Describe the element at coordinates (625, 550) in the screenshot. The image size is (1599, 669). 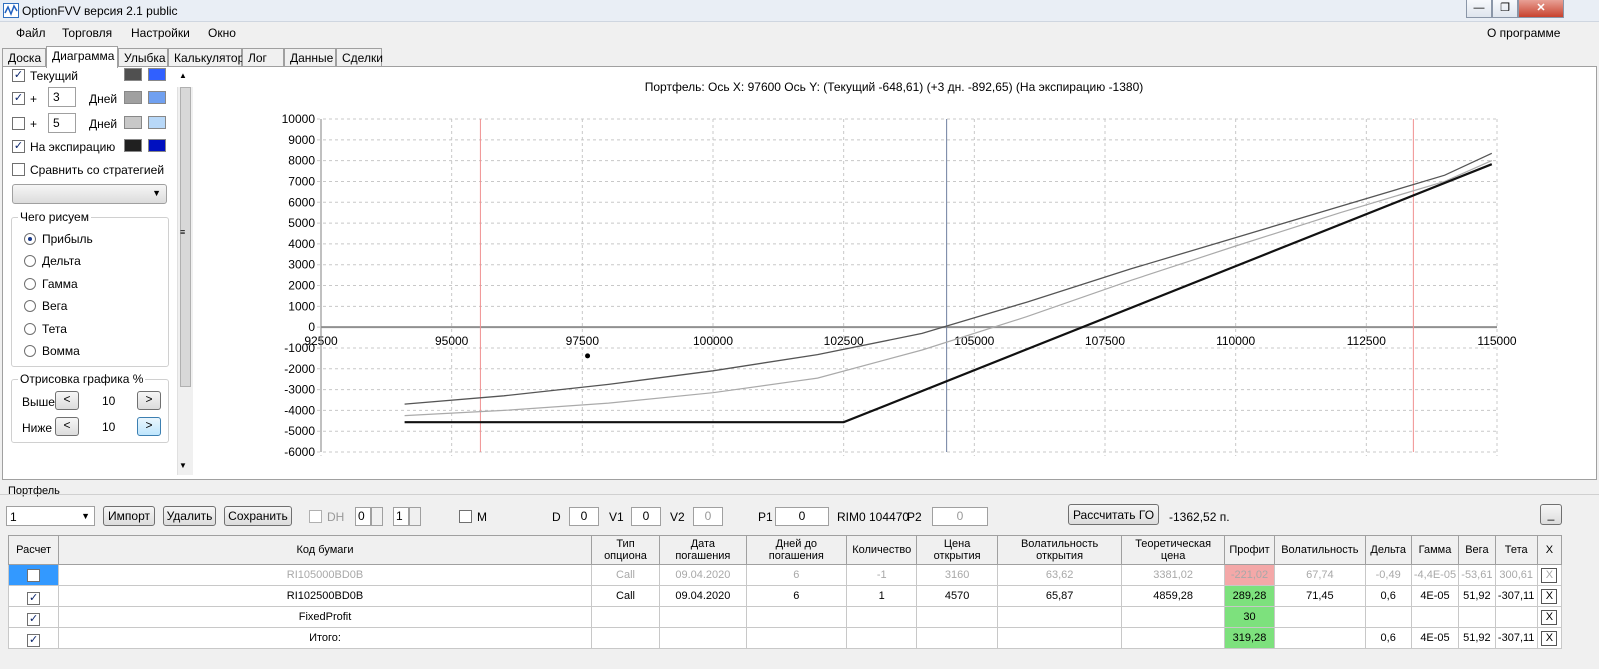
I see `column-header: Тип опциона` at that location.